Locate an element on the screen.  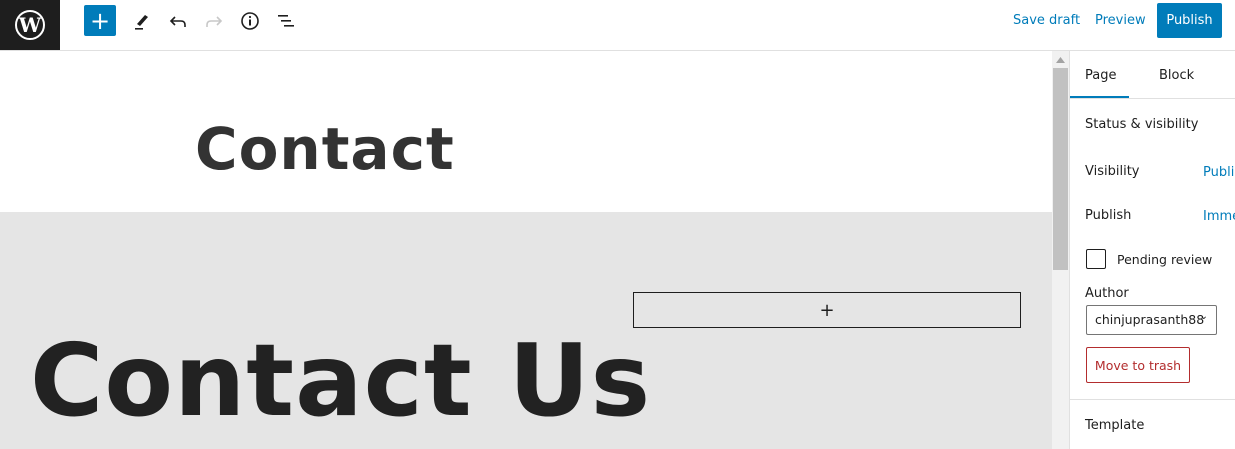
pending-review-checkbox is located at coordinates (1096, 259).